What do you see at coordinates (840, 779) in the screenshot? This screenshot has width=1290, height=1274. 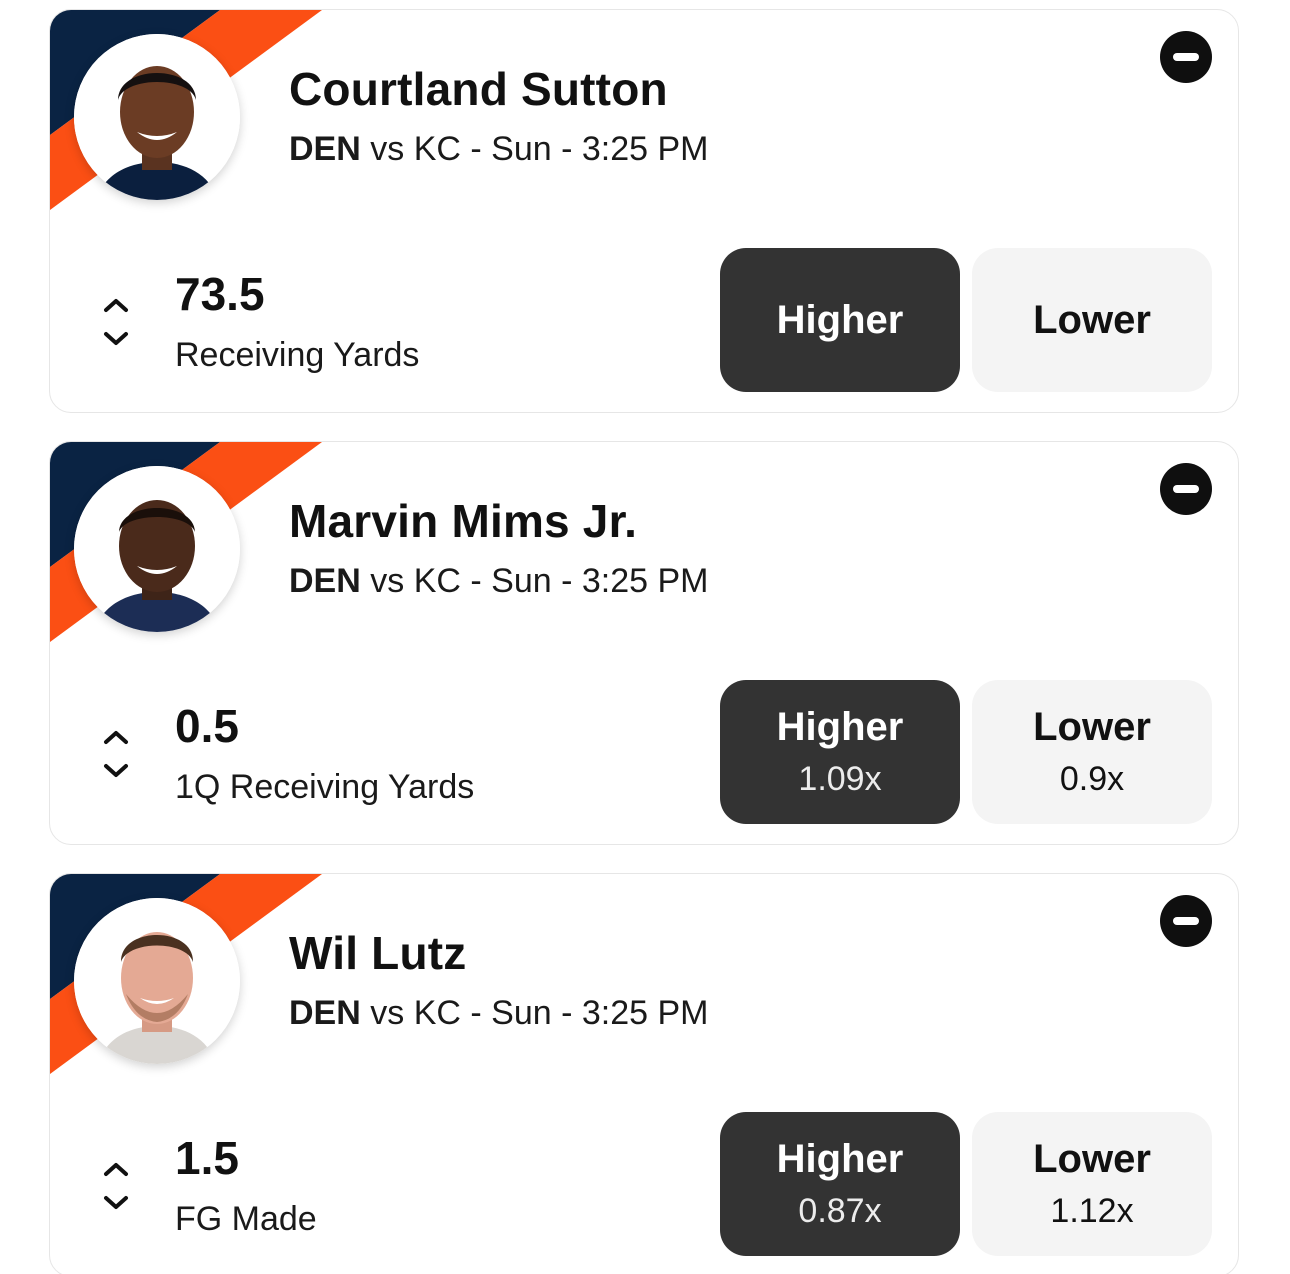 I see `higher-multiplier: 1.09x` at bounding box center [840, 779].